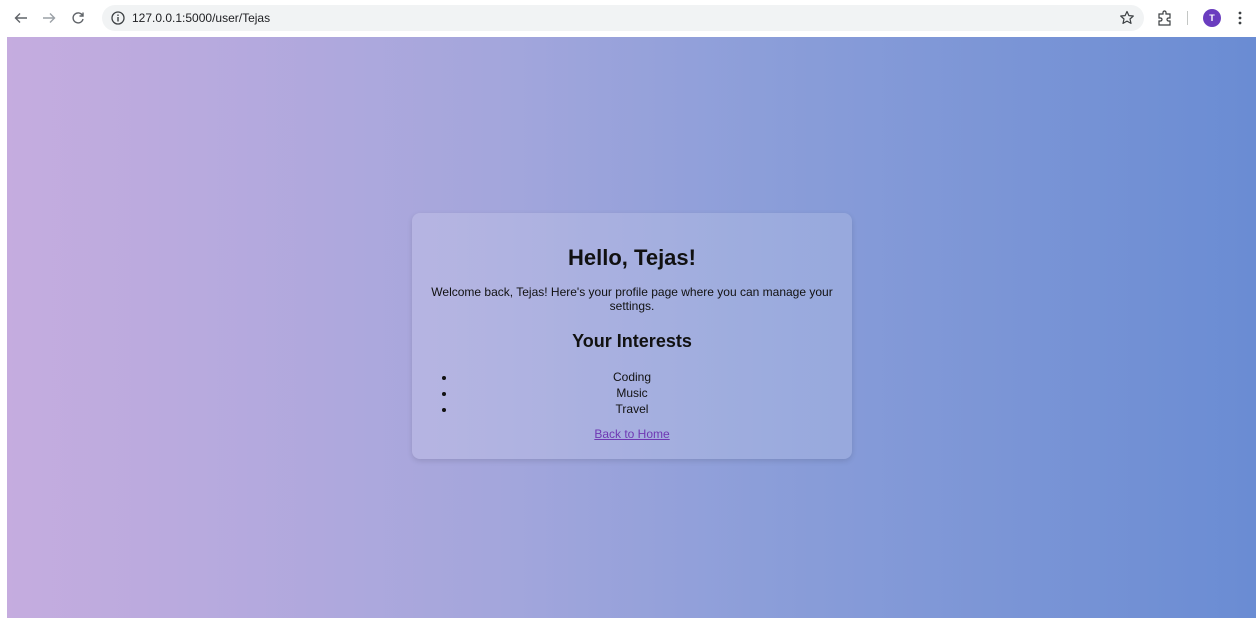 The width and height of the screenshot is (1256, 618). I want to click on site-info-icon, so click(118, 18).